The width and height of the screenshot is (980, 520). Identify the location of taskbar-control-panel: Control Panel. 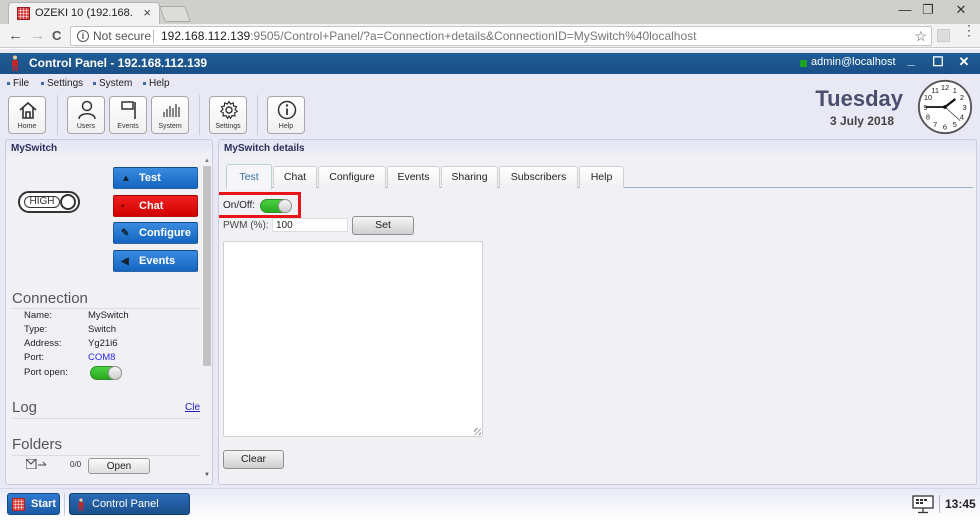
(129, 504).